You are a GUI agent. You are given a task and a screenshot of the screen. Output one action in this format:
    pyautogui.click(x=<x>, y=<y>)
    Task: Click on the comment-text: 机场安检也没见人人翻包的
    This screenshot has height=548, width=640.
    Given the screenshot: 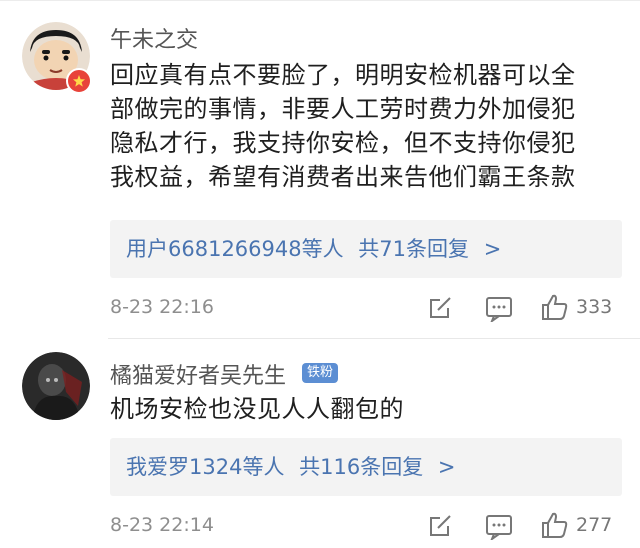 What is the action you would take?
    pyautogui.click(x=365, y=409)
    